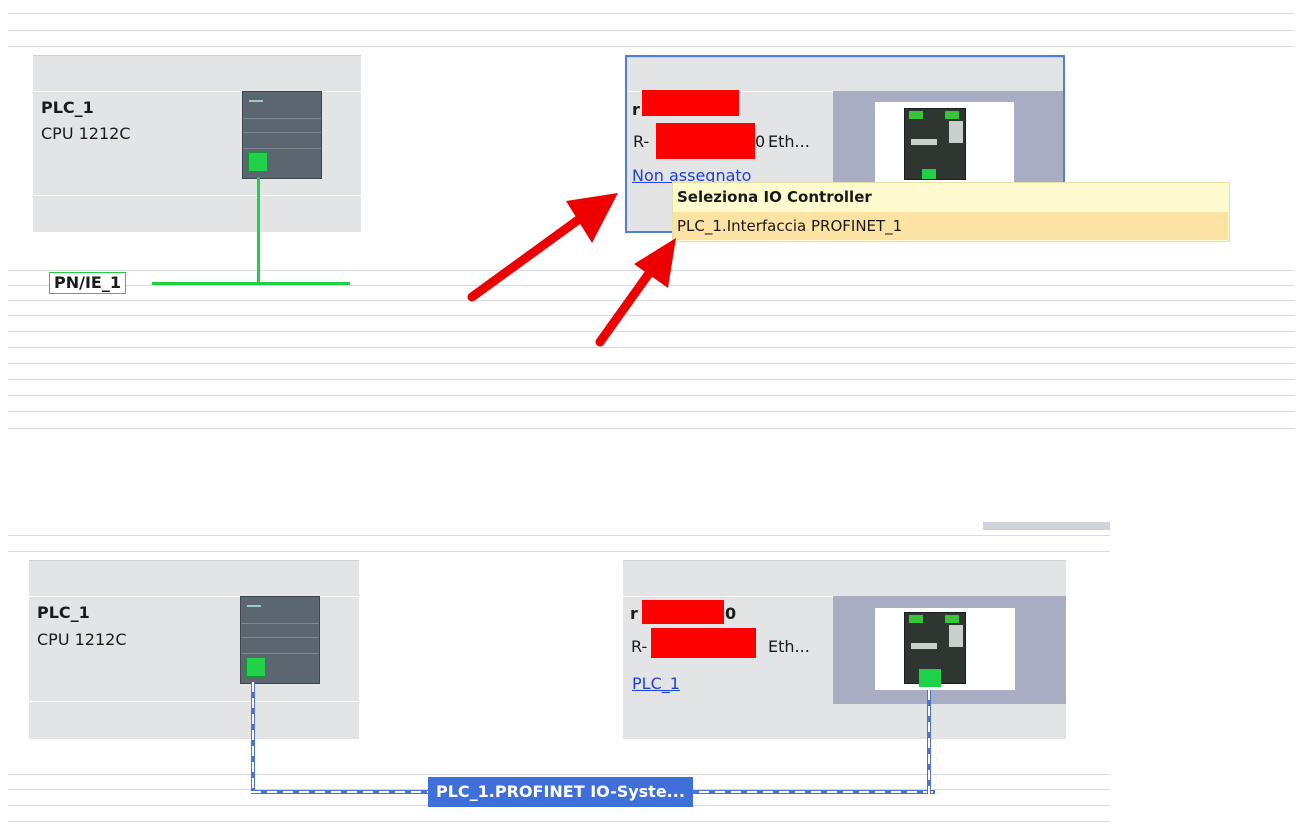 Image resolution: width=1301 pixels, height=834 pixels. Describe the element at coordinates (935, 649) in the screenshot. I see `io-device-module-icon` at that location.